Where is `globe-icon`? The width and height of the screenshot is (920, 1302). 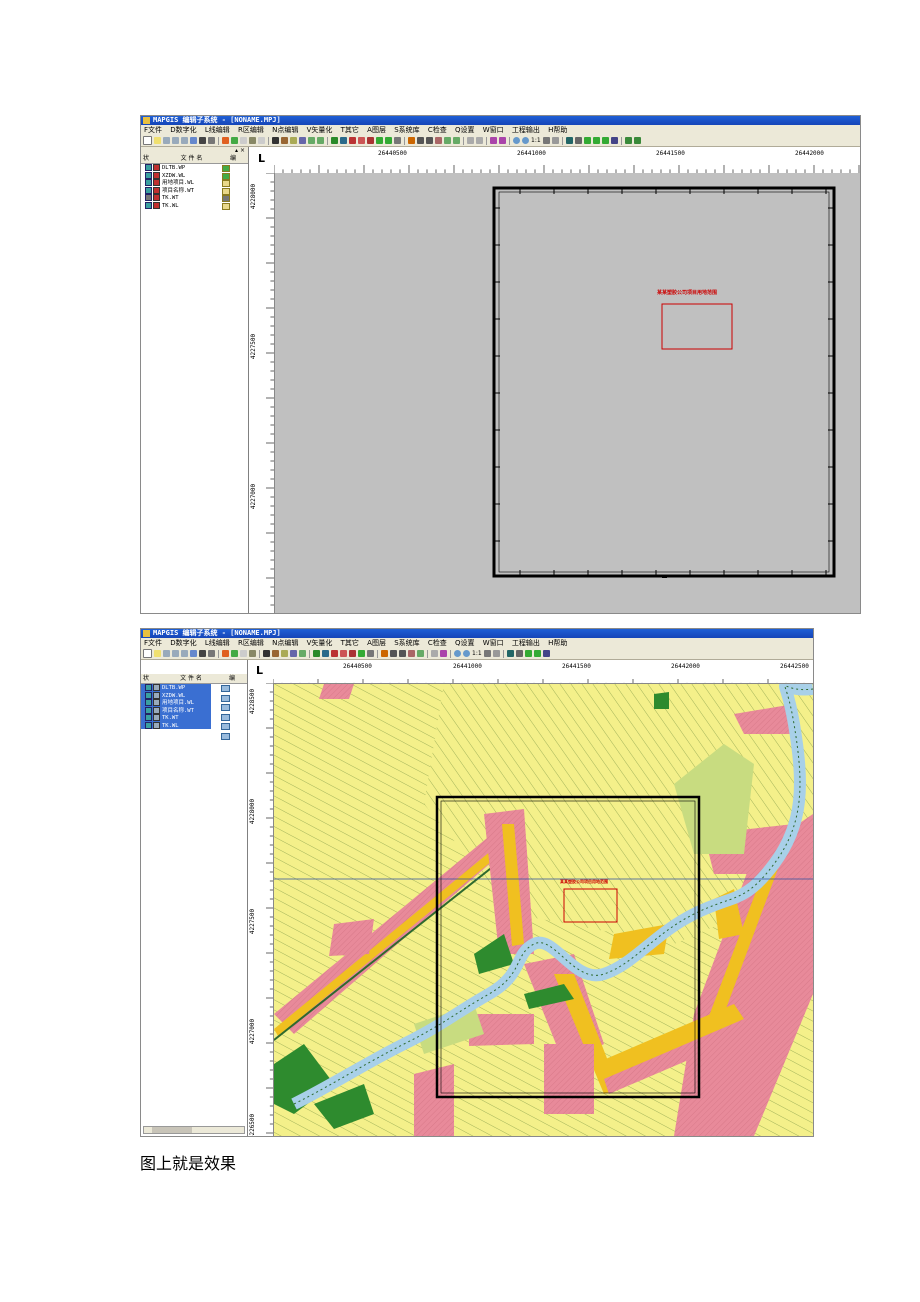 globe-icon is located at coordinates (528, 653).